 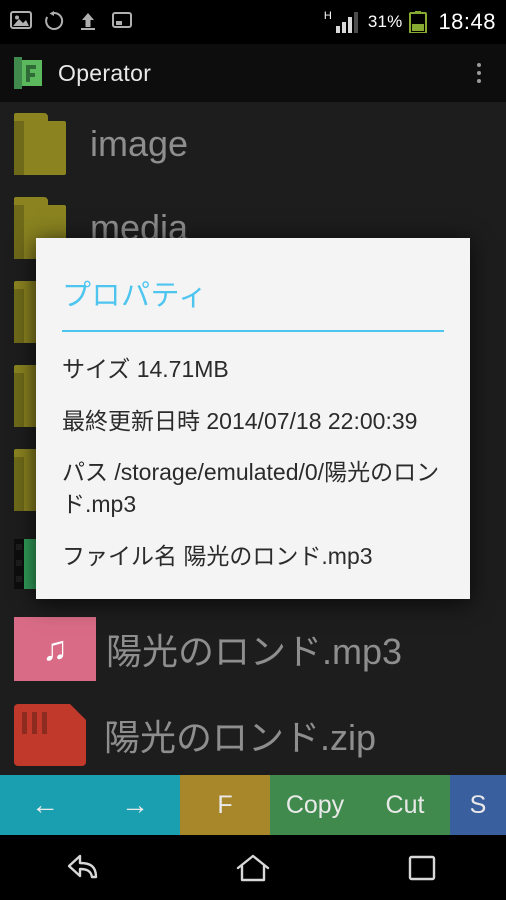 What do you see at coordinates (123, 22) in the screenshot?
I see `screenshot-icon` at bounding box center [123, 22].